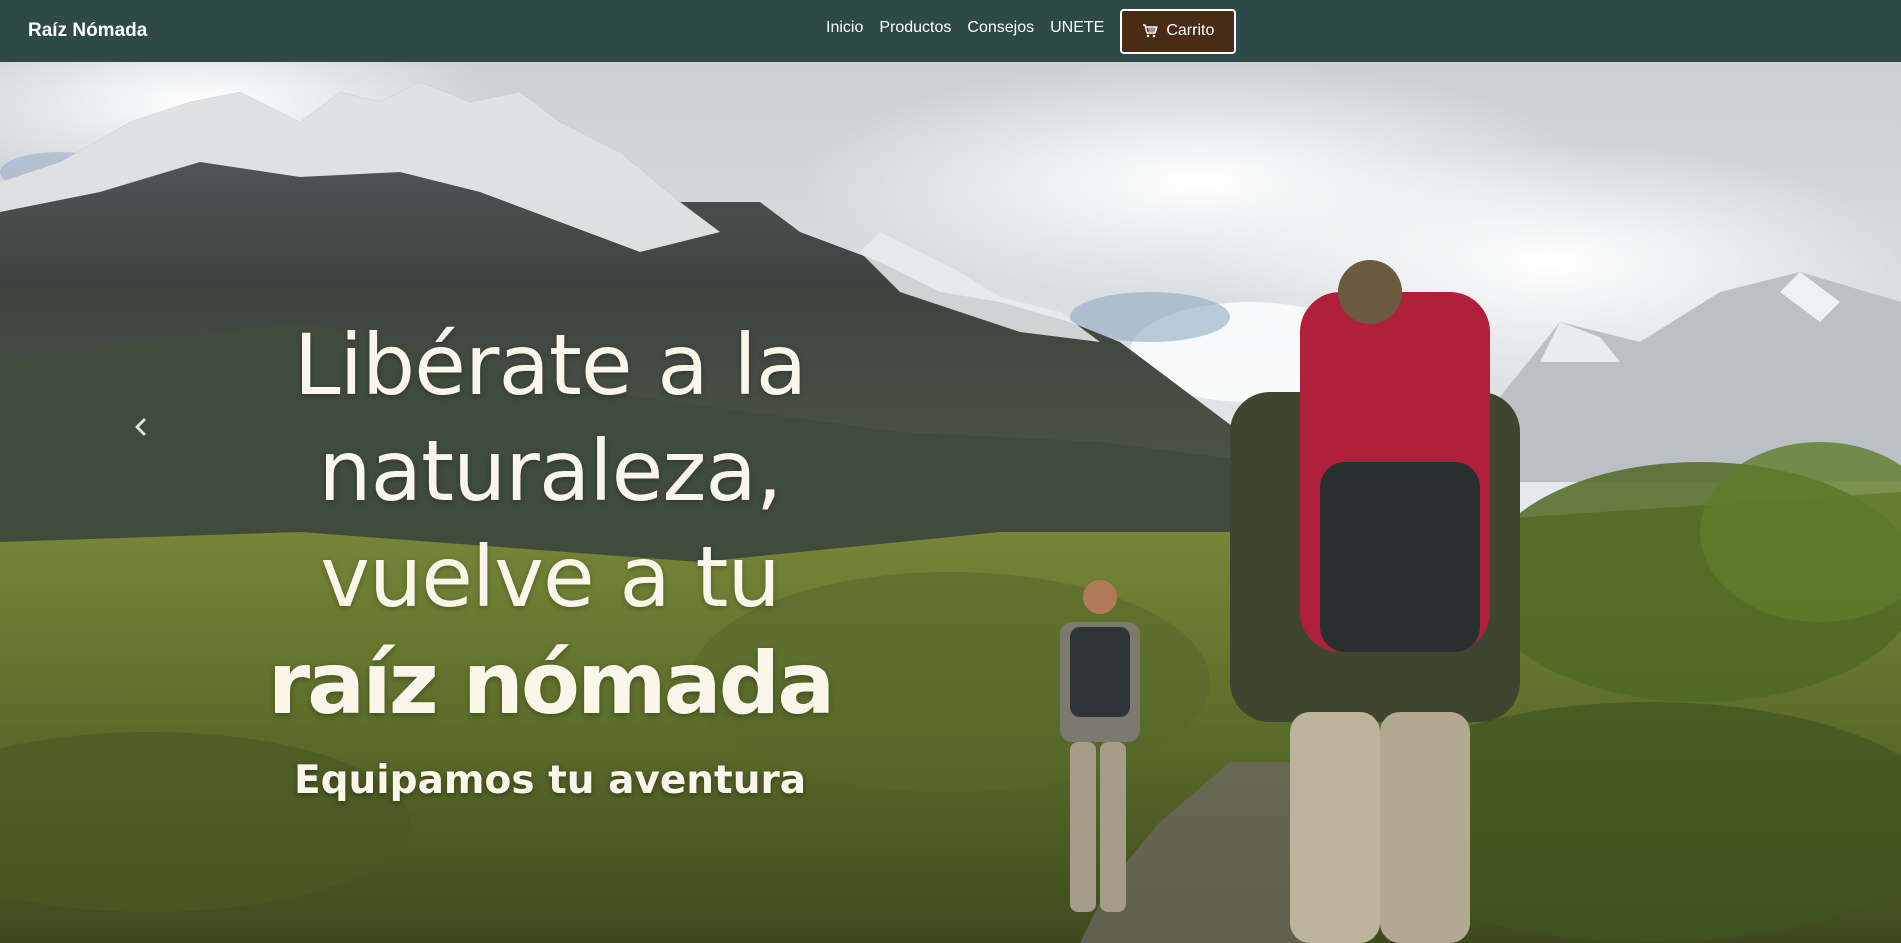 Image resolution: width=1901 pixels, height=943 pixels. I want to click on nav-links: Inicio Productos Consejos UNETE Carrito, so click(1031, 31).